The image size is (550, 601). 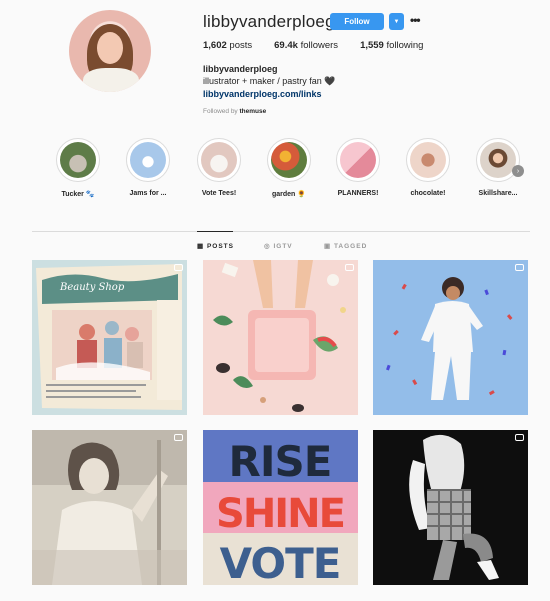 What do you see at coordinates (345, 246) in the screenshot?
I see `tab-tagged: ▣ TAGGED` at bounding box center [345, 246].